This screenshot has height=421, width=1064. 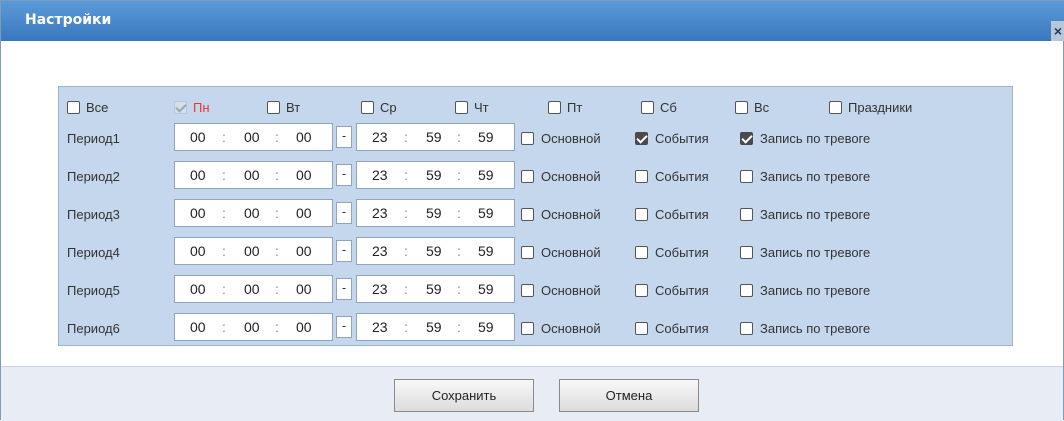 What do you see at coordinates (629, 395) in the screenshot?
I see `cancel-button: Отмена` at bounding box center [629, 395].